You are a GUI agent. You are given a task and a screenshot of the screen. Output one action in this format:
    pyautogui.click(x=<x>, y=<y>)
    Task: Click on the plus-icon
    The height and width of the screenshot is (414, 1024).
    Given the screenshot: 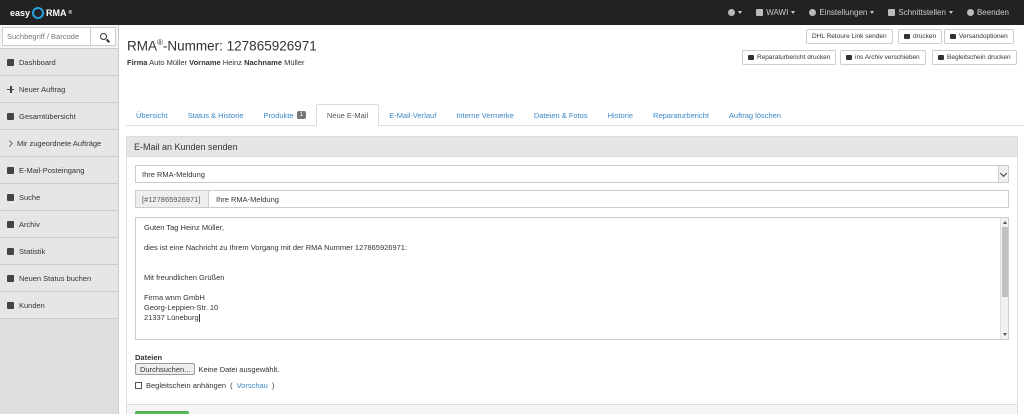 What is the action you would take?
    pyautogui.click(x=10, y=89)
    